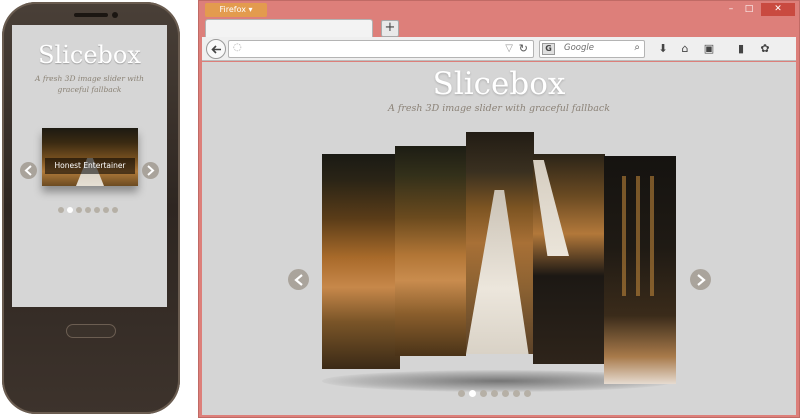 Image resolution: width=800 pixels, height=418 pixels. What do you see at coordinates (642, 236) in the screenshot?
I see `reed-highlights` at bounding box center [642, 236].